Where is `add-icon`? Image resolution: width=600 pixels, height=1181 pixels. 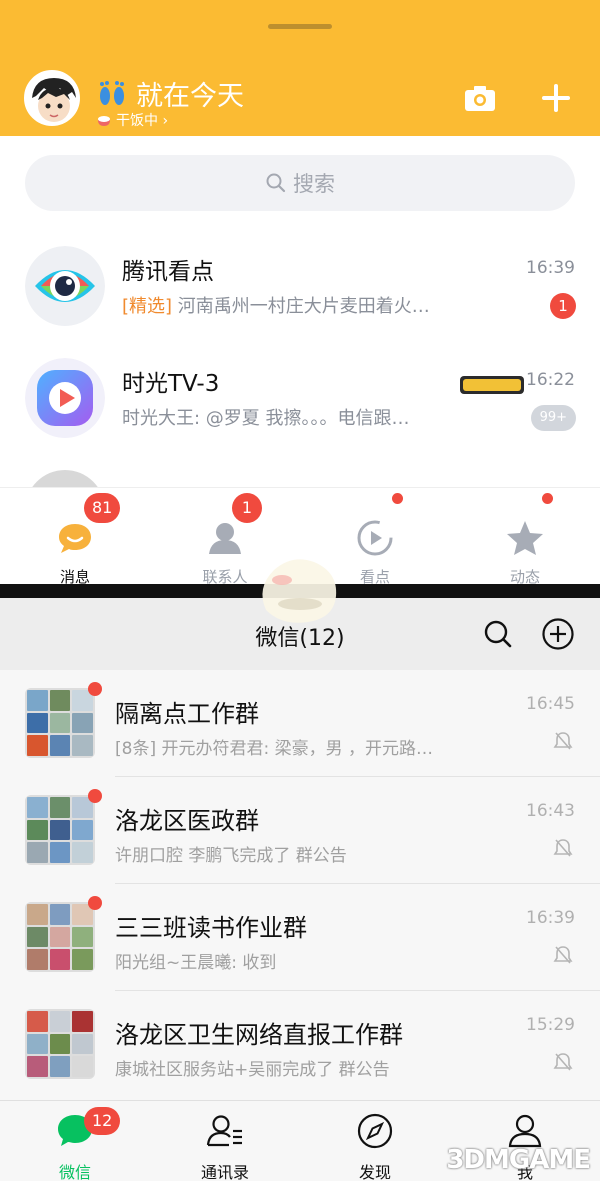
add-icon is located at coordinates (556, 98).